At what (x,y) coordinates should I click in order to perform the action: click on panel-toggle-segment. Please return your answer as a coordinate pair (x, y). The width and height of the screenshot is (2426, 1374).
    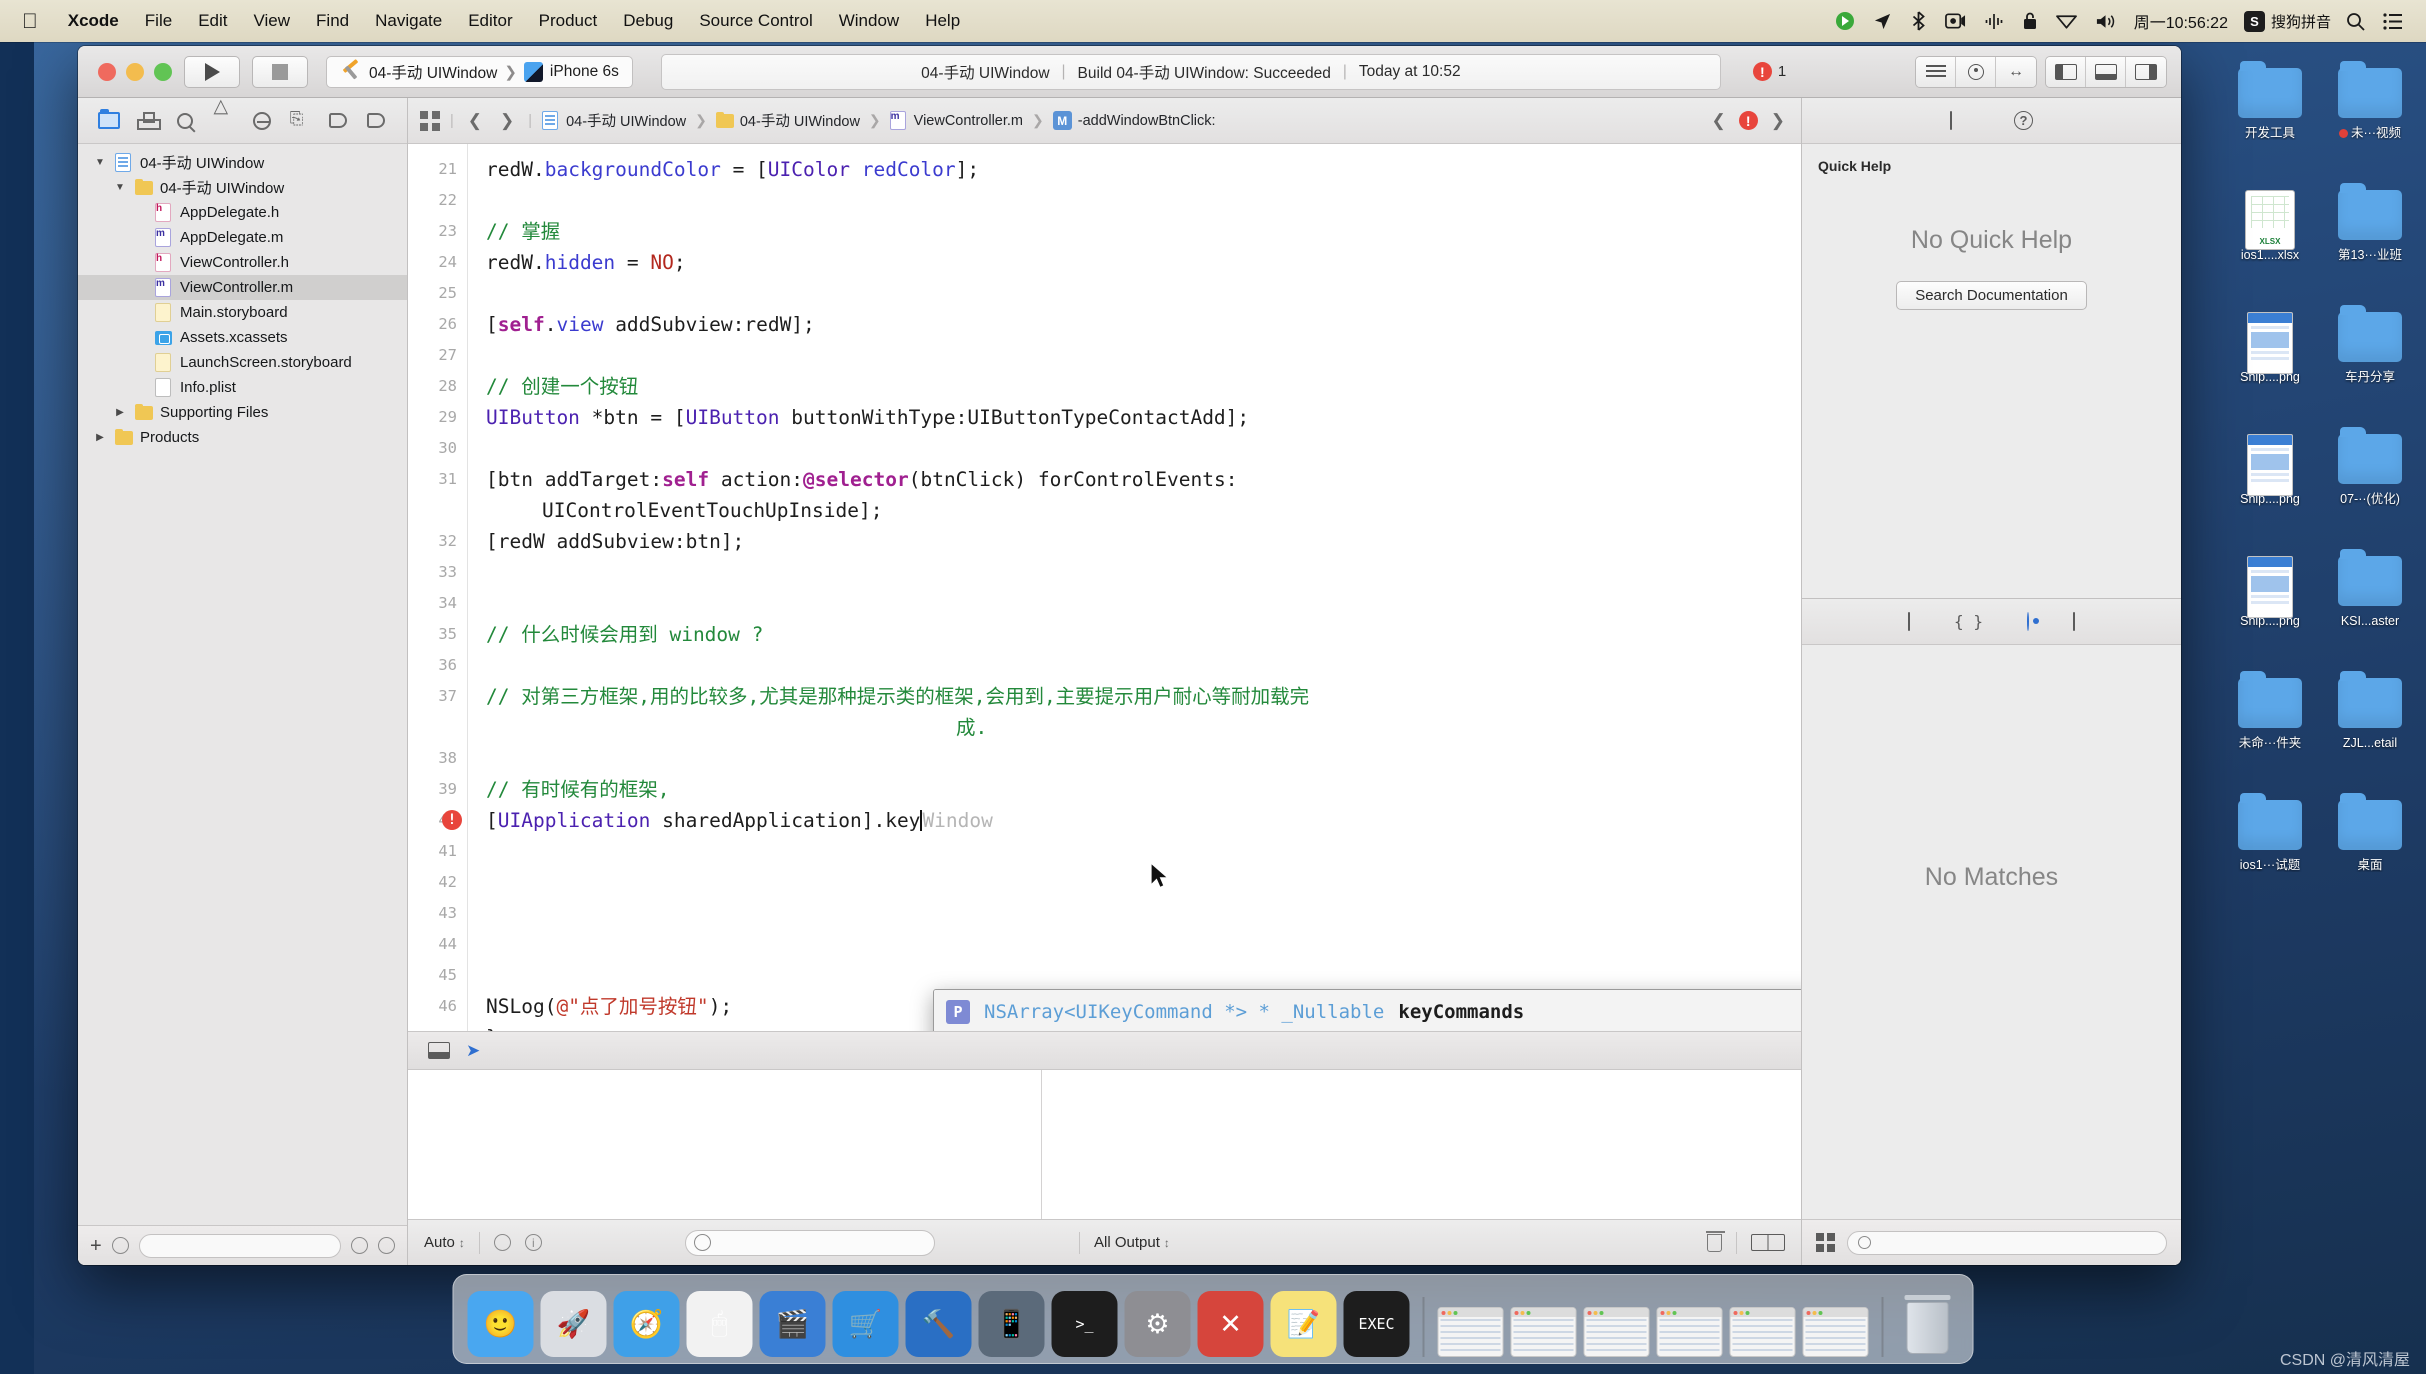
    Looking at the image, I should click on (2106, 71).